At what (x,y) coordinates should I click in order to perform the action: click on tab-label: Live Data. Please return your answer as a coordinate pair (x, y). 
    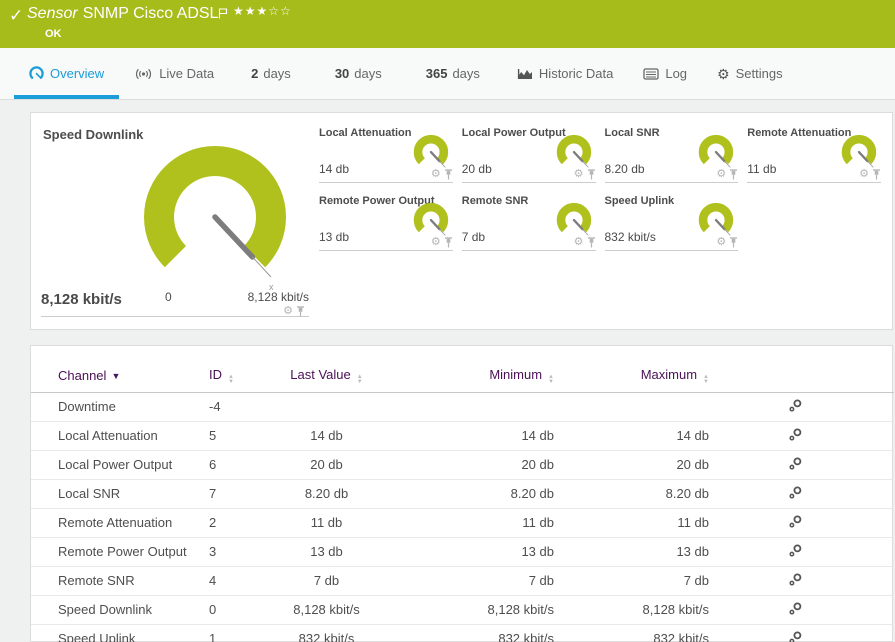
    Looking at the image, I should click on (187, 73).